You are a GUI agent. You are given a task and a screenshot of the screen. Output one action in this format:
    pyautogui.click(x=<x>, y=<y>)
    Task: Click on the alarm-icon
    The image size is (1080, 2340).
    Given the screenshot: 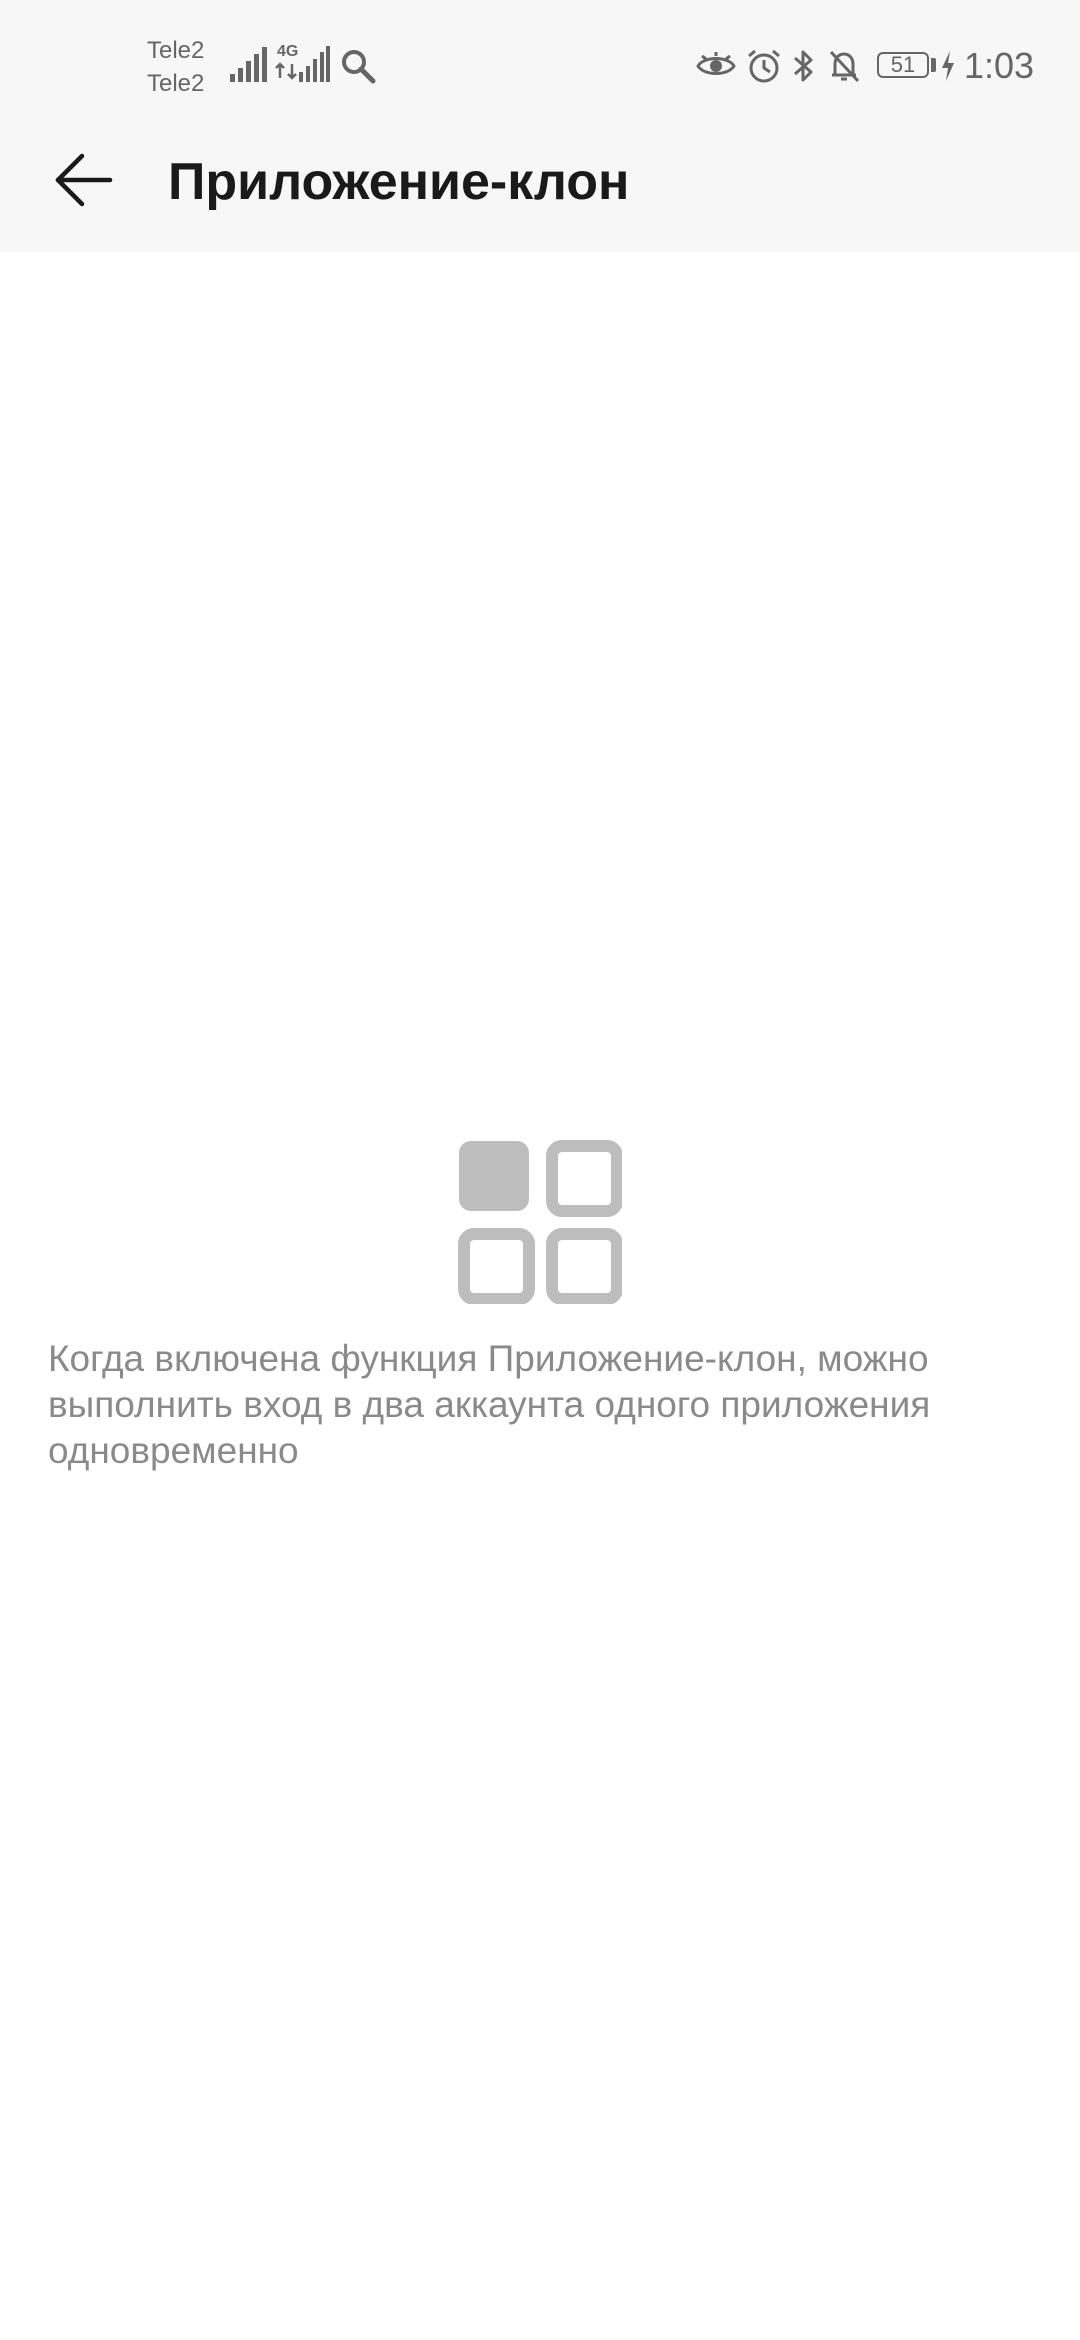 What is the action you would take?
    pyautogui.click(x=764, y=66)
    